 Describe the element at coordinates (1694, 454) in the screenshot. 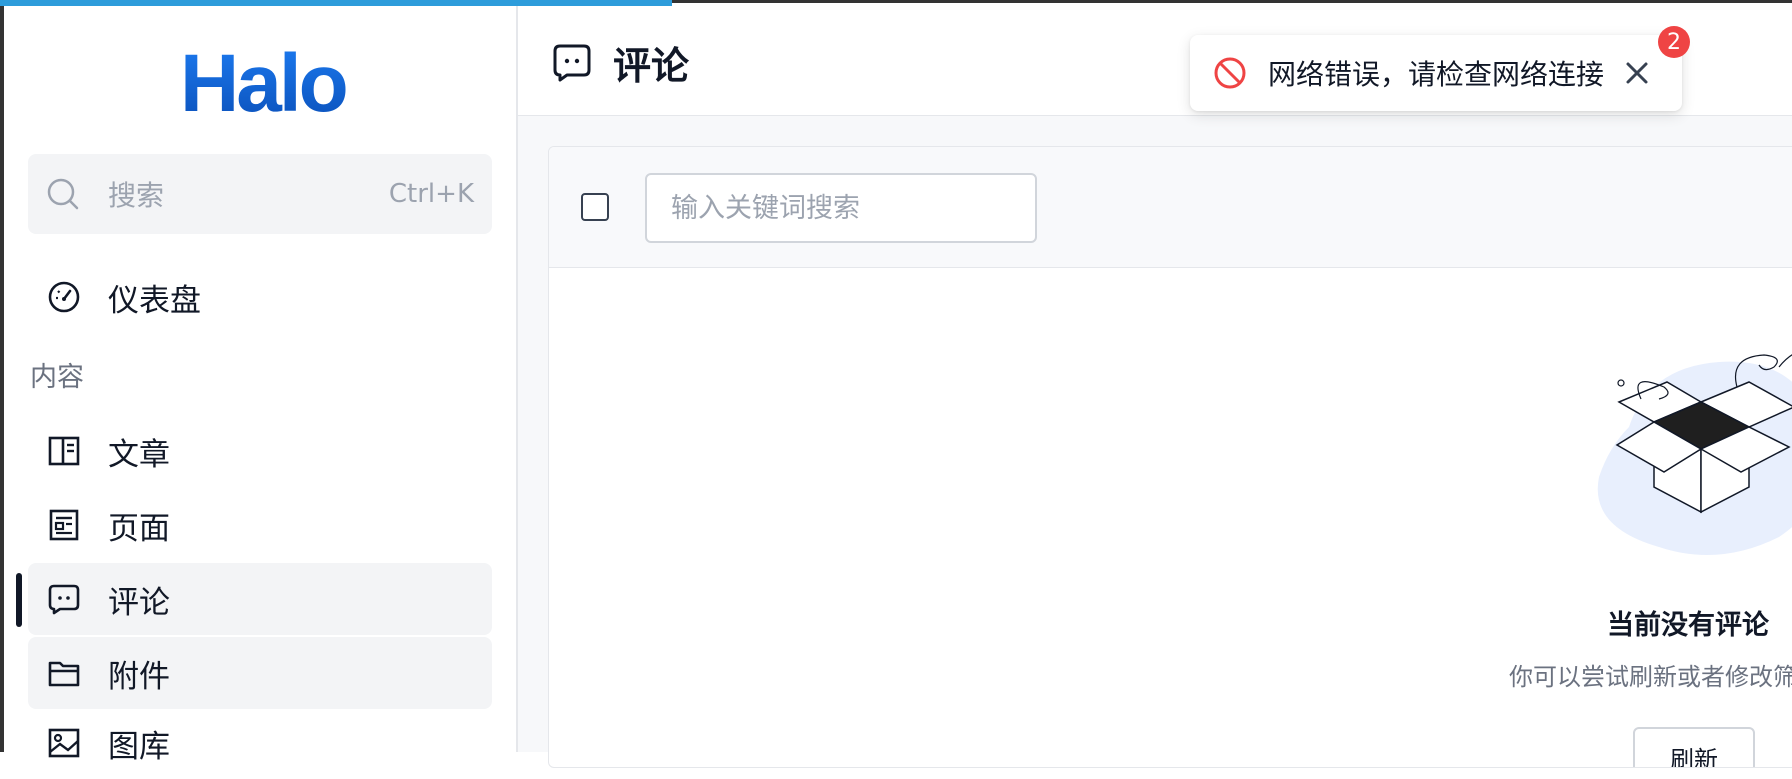

I see `empty-box-illustration` at that location.